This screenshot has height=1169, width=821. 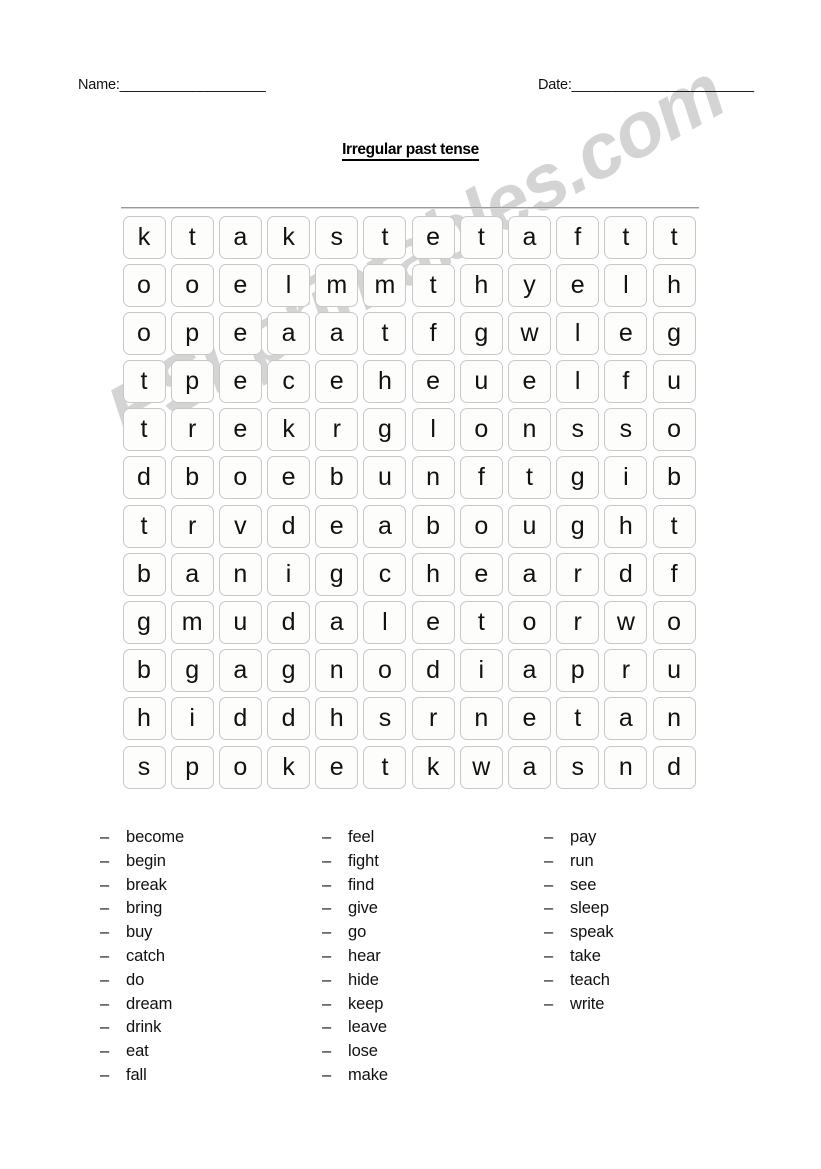 What do you see at coordinates (211, 1076) in the screenshot?
I see `word-list-item: – fall` at bounding box center [211, 1076].